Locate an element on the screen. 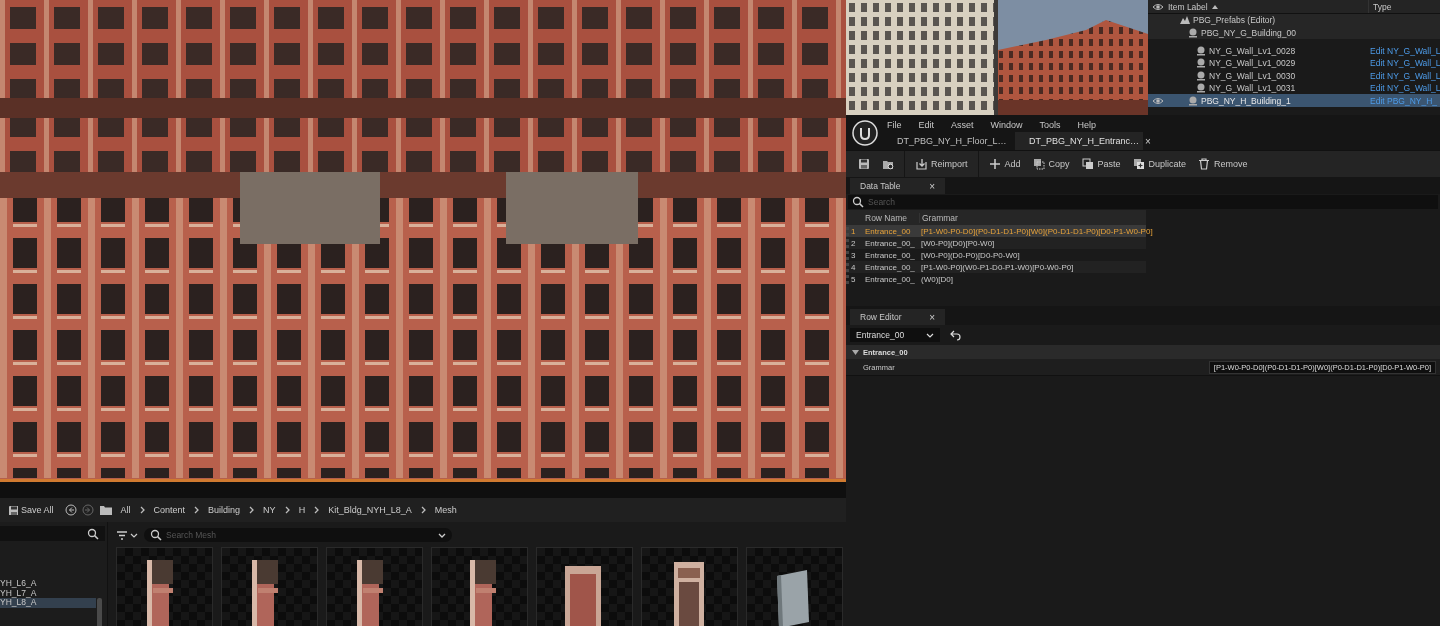 This screenshot has width=1440, height=626. save-all-button: Save All is located at coordinates (33, 510).